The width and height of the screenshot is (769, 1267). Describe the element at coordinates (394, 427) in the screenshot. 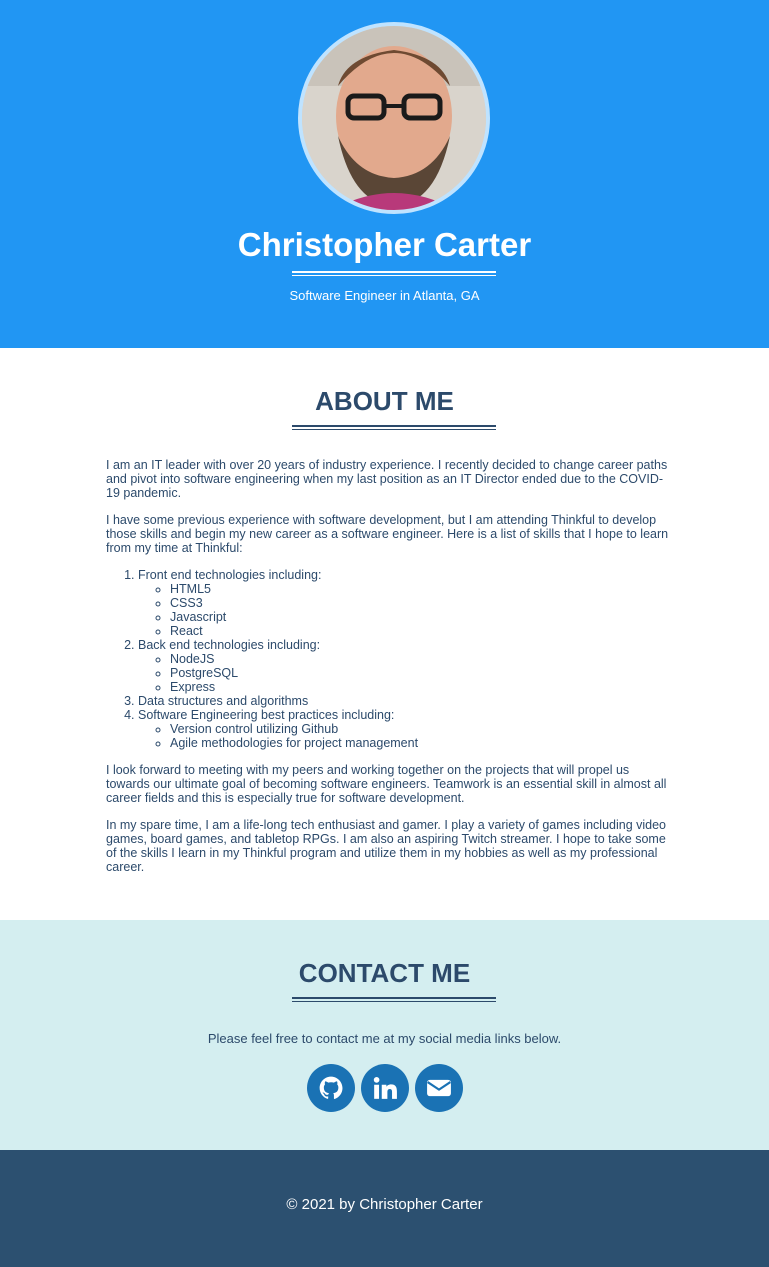

I see `about-divider` at that location.